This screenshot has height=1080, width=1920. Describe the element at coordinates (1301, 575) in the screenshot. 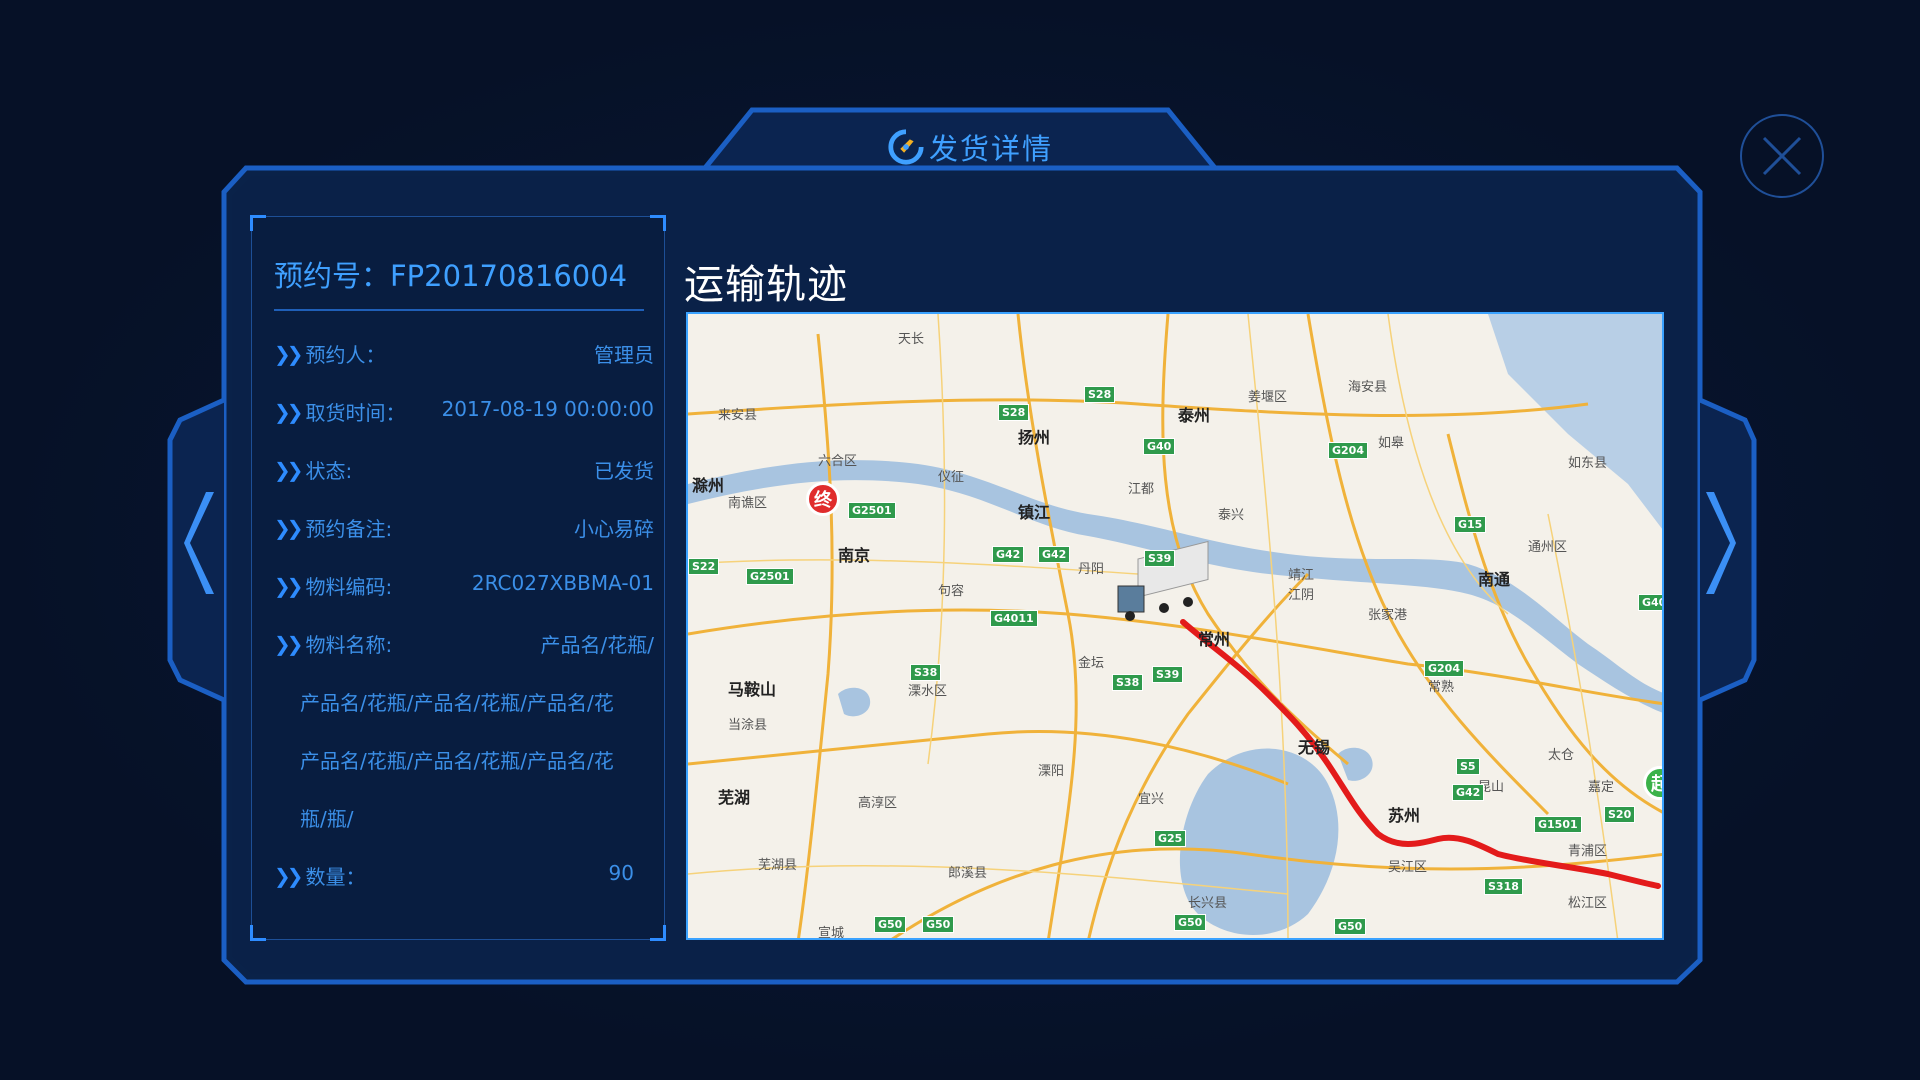

I see `map-place-label: 靖江` at that location.